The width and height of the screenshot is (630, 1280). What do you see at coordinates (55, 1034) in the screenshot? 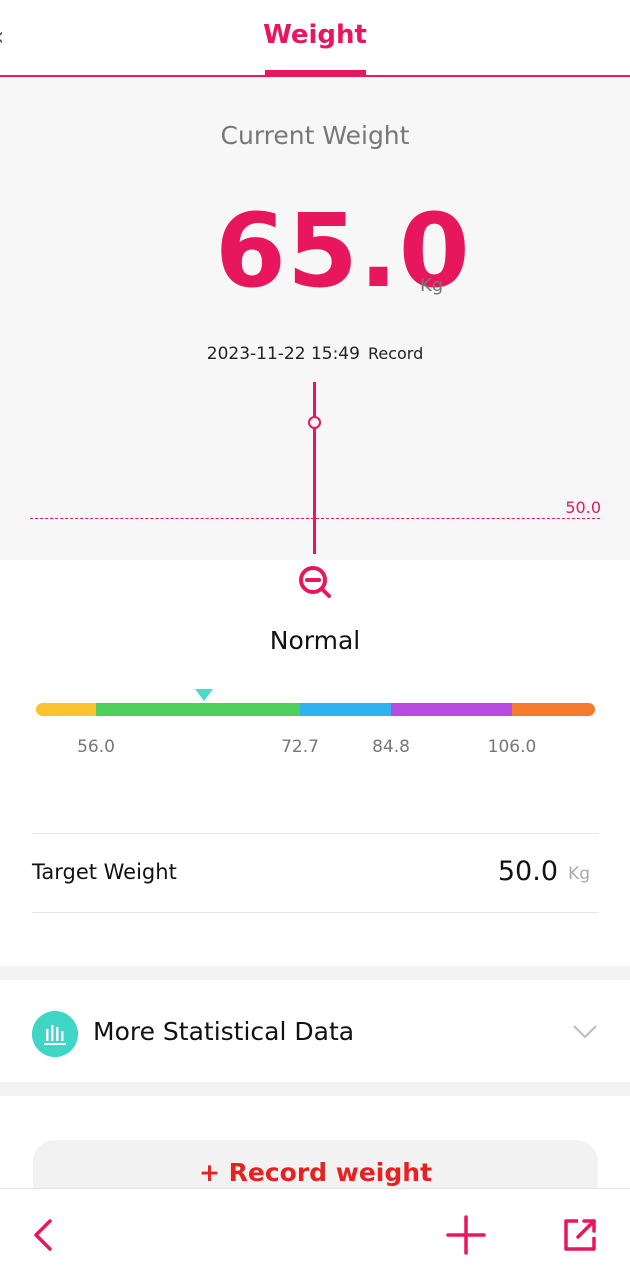
I see `bar-chart-icon` at bounding box center [55, 1034].